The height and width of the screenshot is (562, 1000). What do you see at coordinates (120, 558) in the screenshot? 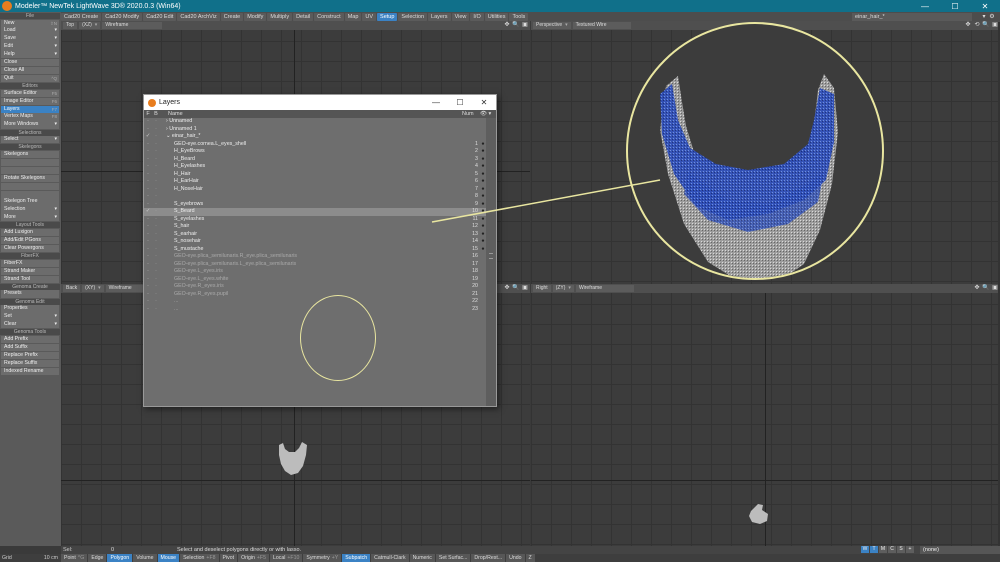
I see `polygon-button: Polygon` at bounding box center [120, 558].